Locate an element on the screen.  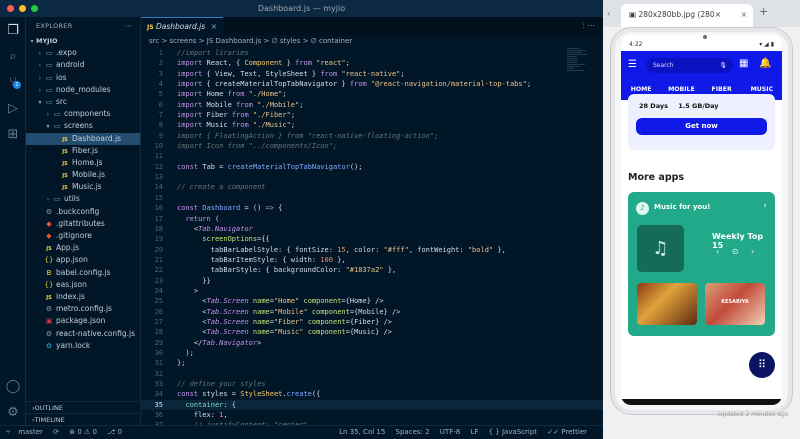
music-card: ♪ Music for you! › ♫ Weekly Top 15 ‹ ⊙ › is located at coordinates (701, 264).